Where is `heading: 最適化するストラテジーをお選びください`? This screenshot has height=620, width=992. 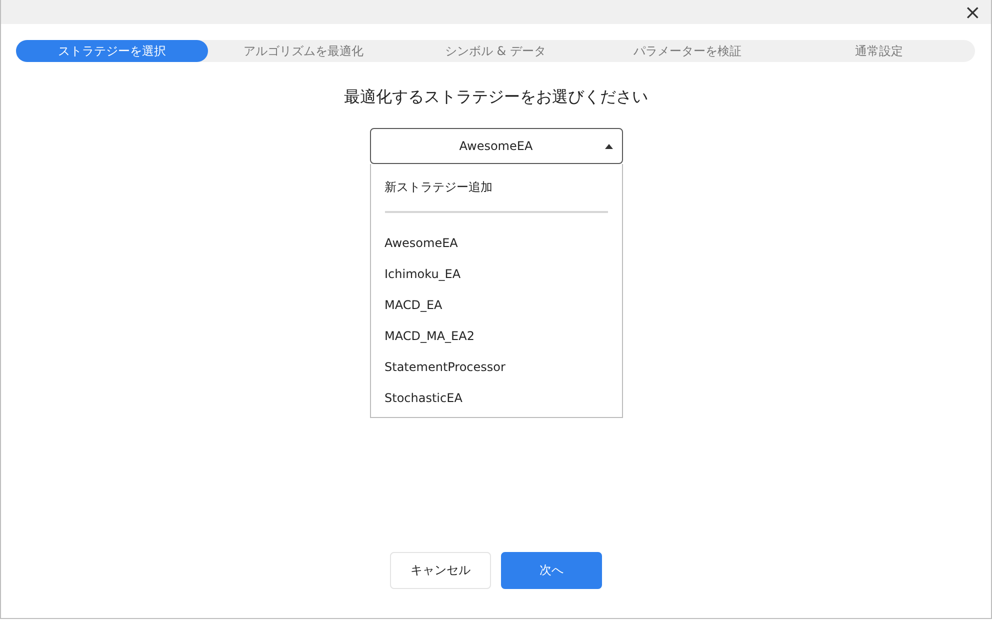
heading: 最適化するストラテジーをお選びください is located at coordinates (496, 97).